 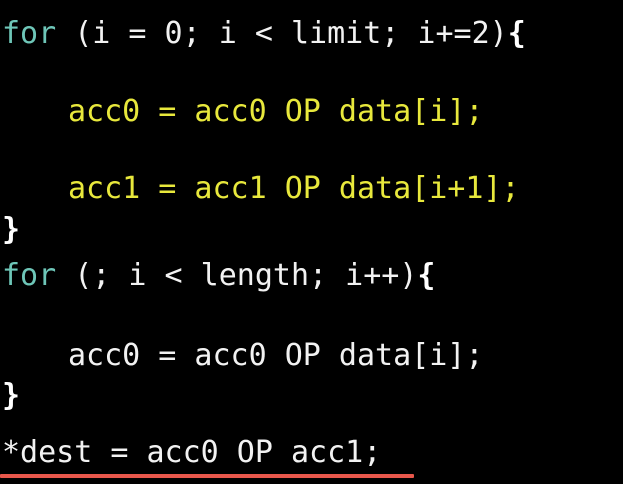 What do you see at coordinates (237, 275) in the screenshot?
I see `loop-header: (; i < length; i++)` at bounding box center [237, 275].